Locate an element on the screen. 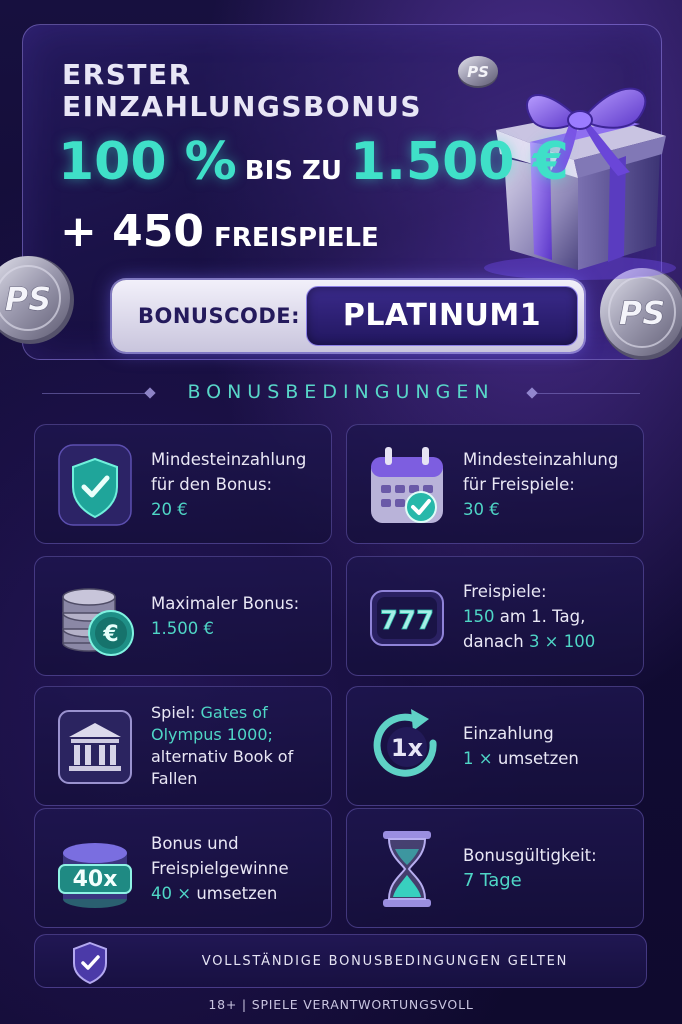 The width and height of the screenshot is (682, 1024). temple-icon is located at coordinates (95, 747).